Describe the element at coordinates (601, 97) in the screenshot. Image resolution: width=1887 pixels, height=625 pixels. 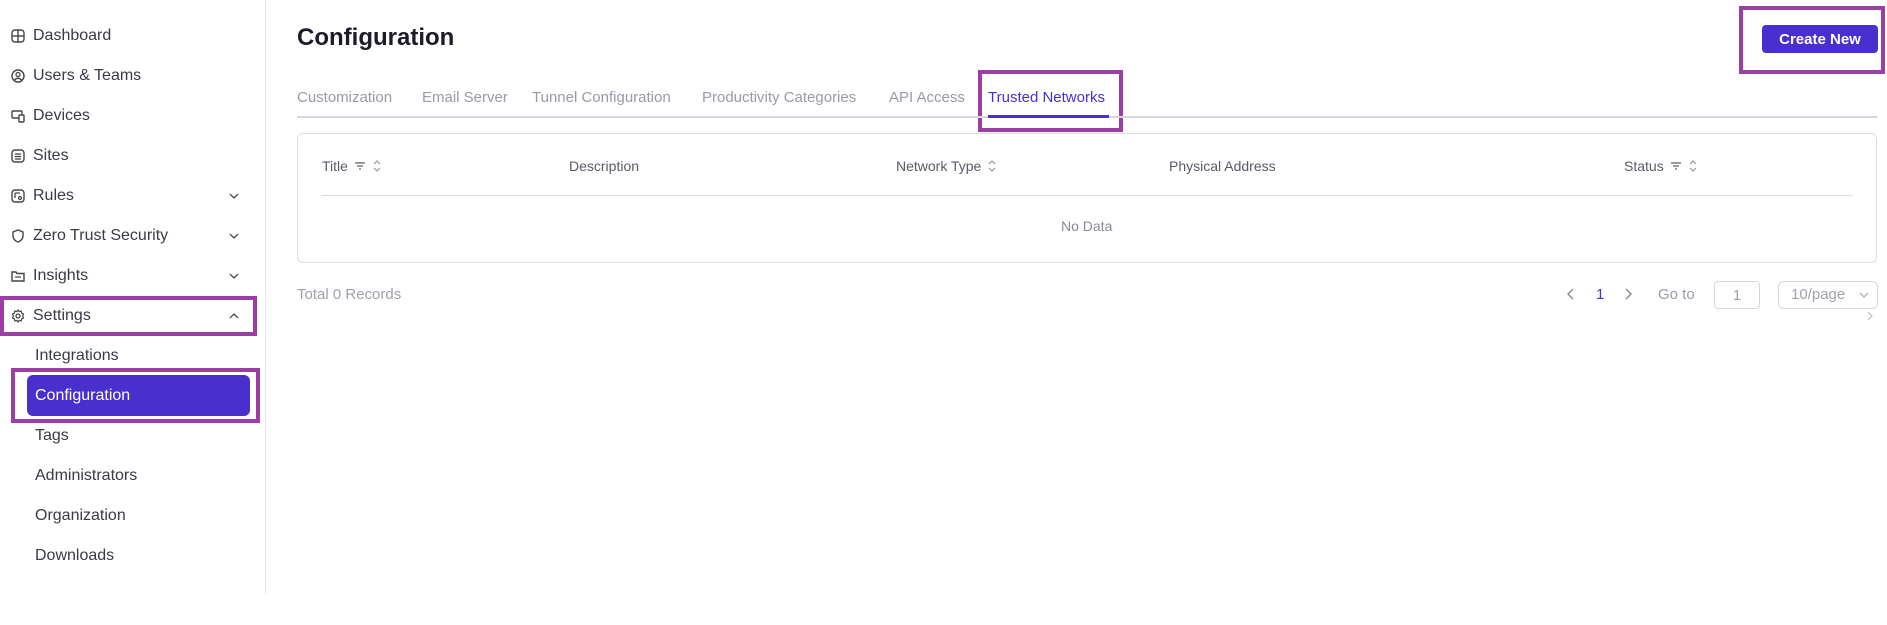
I see `tab-tunnel-configuration: Tunnel Configuration` at that location.